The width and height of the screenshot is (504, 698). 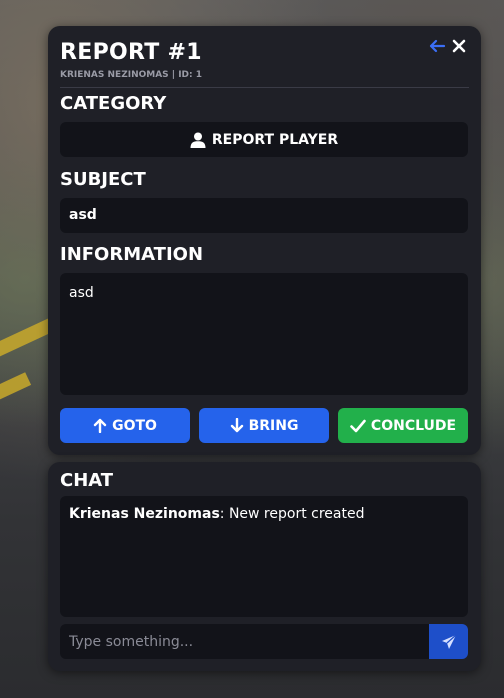 I want to click on bring-label: BRING, so click(x=273, y=425).